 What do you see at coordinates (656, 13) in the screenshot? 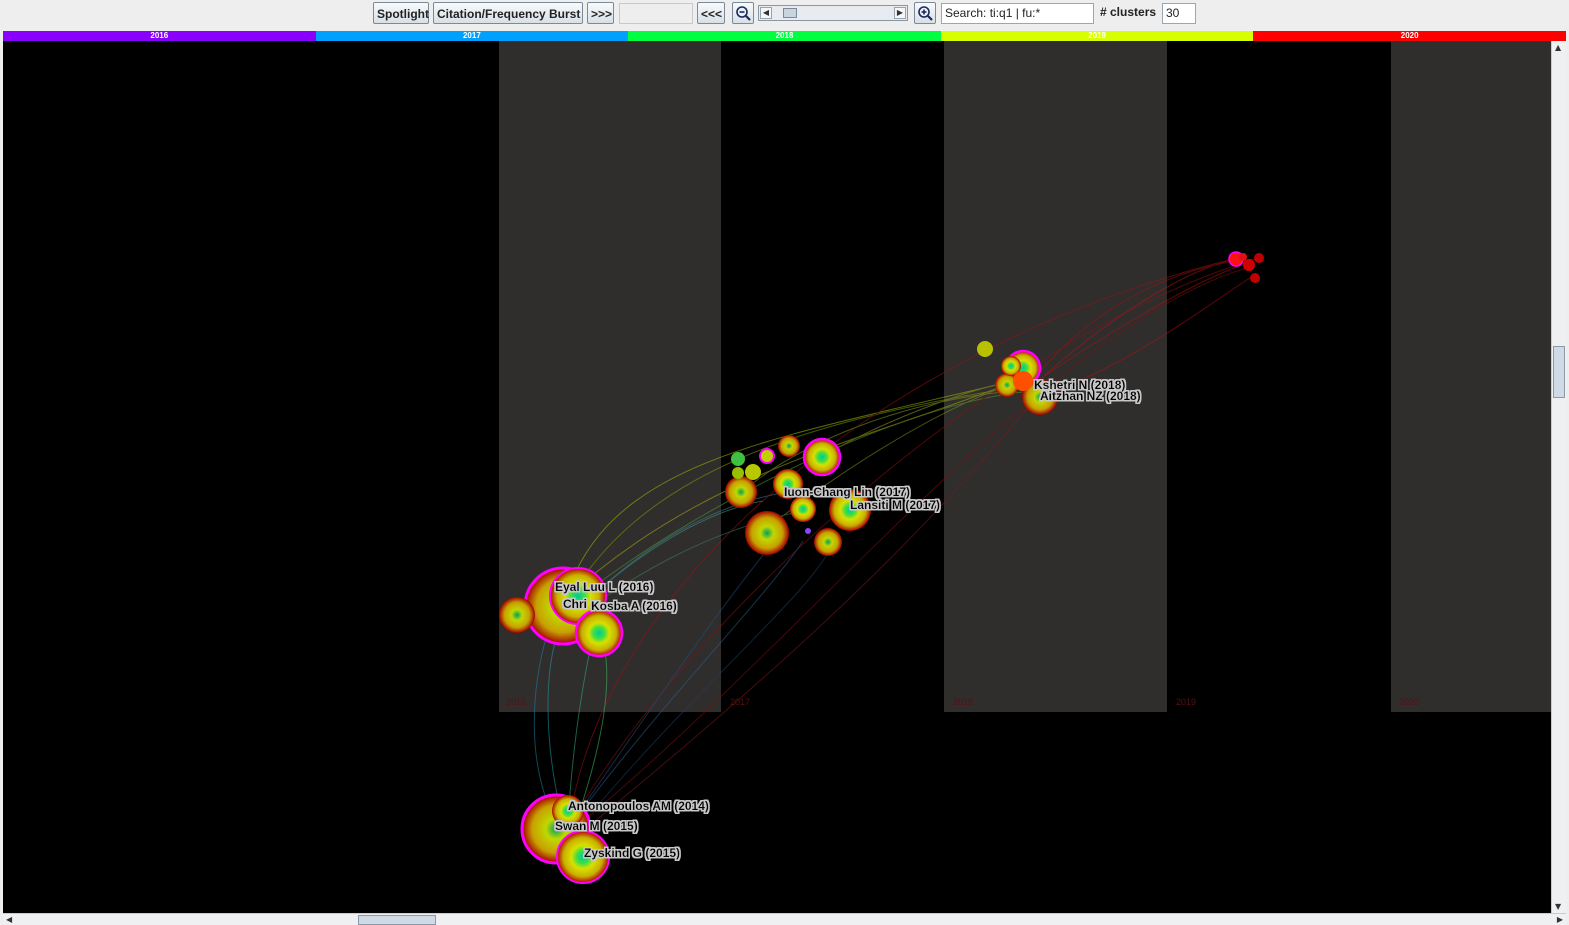
I see `empty-field` at bounding box center [656, 13].